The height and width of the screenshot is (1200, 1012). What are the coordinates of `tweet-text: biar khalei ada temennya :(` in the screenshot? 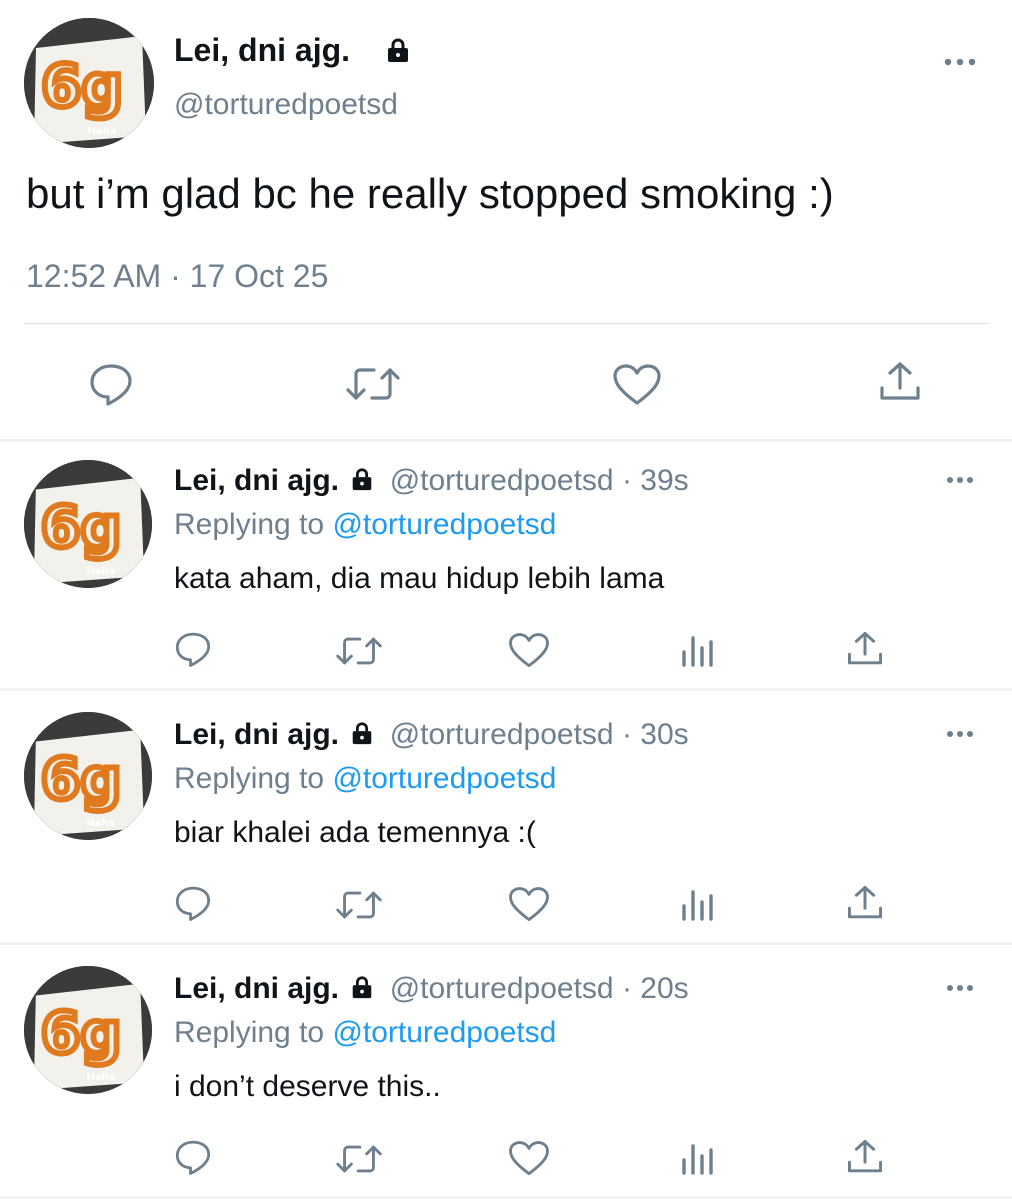 It's located at (355, 832).